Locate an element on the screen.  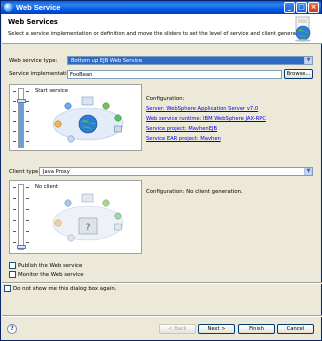
client-component-icon is located at coordinates (87, 198).